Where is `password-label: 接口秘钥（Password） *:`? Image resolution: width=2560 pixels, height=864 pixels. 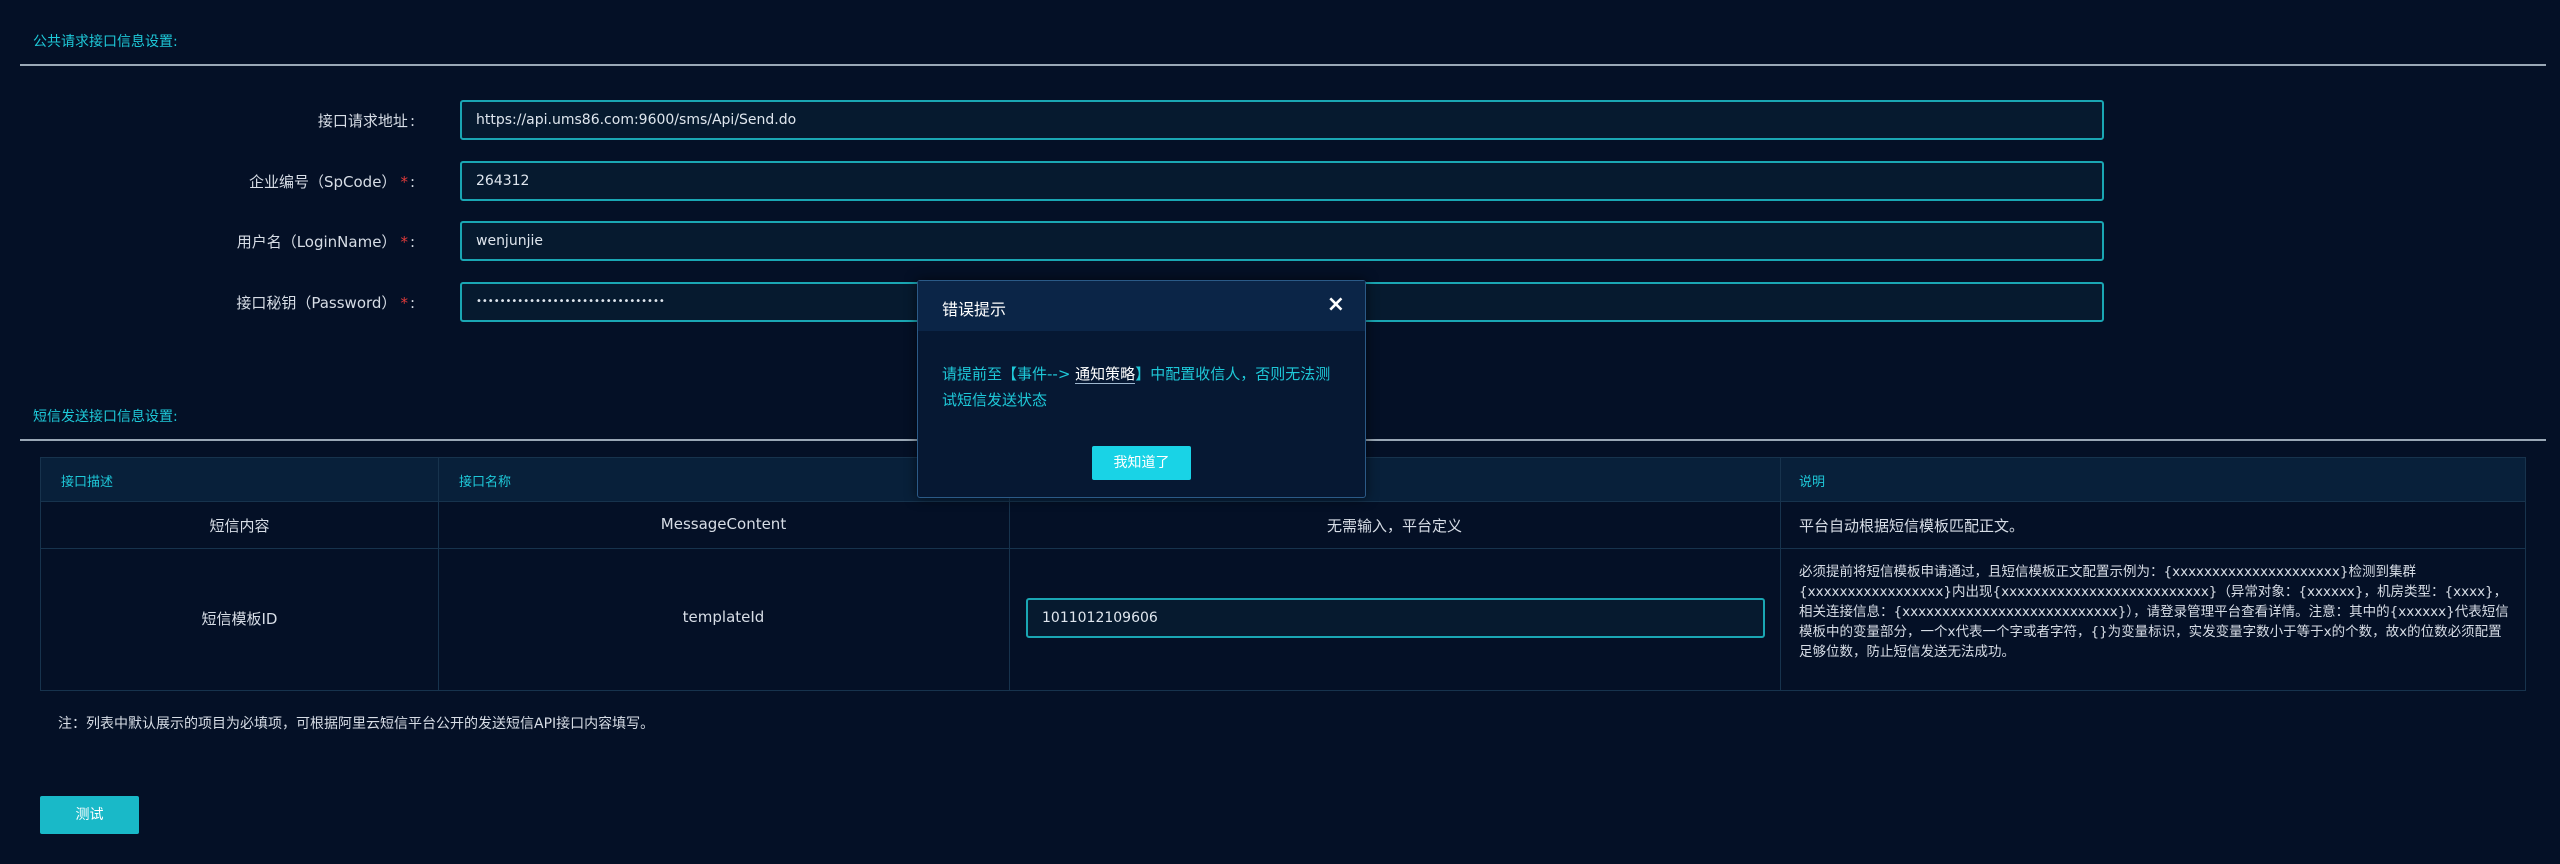 password-label: 接口秘钥（Password） *: is located at coordinates (325, 303).